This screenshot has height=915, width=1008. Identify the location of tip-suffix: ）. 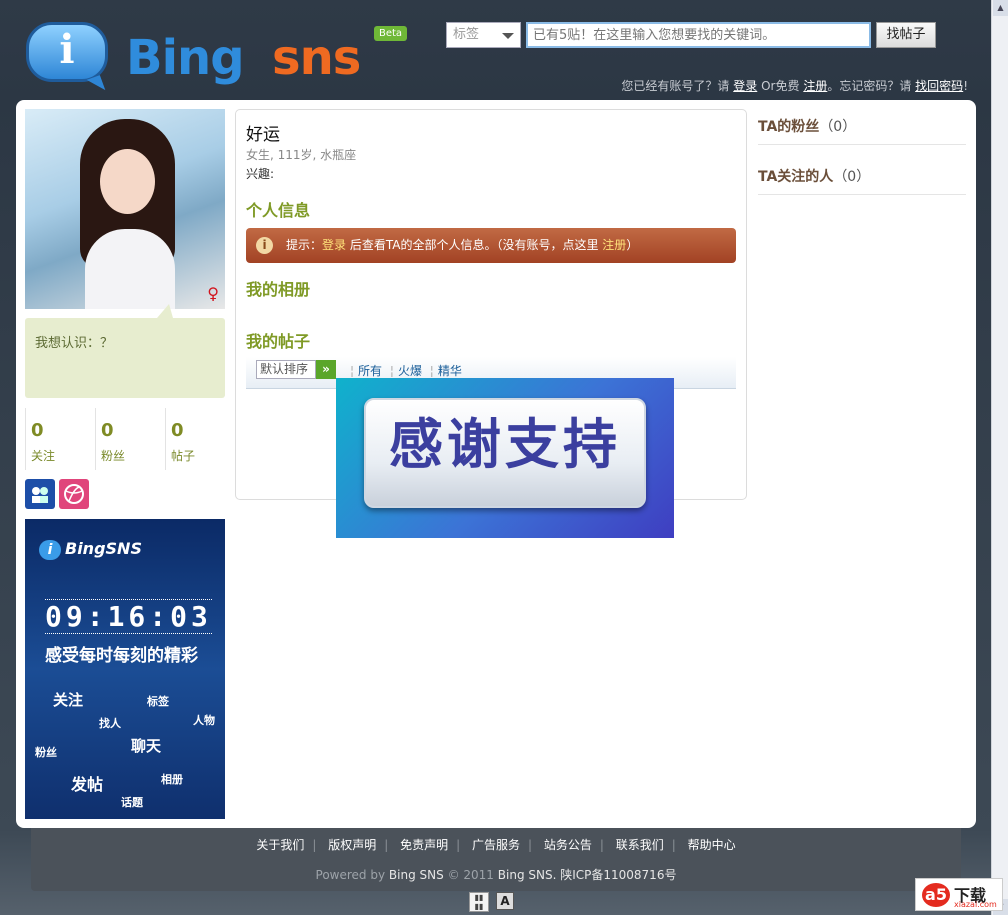
(632, 245).